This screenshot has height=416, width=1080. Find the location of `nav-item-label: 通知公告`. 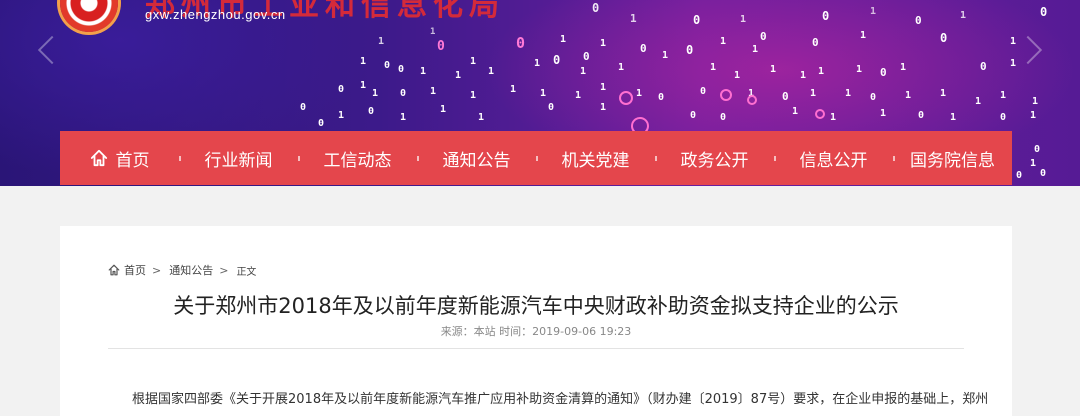

nav-item-label: 通知公告 is located at coordinates (476, 160).